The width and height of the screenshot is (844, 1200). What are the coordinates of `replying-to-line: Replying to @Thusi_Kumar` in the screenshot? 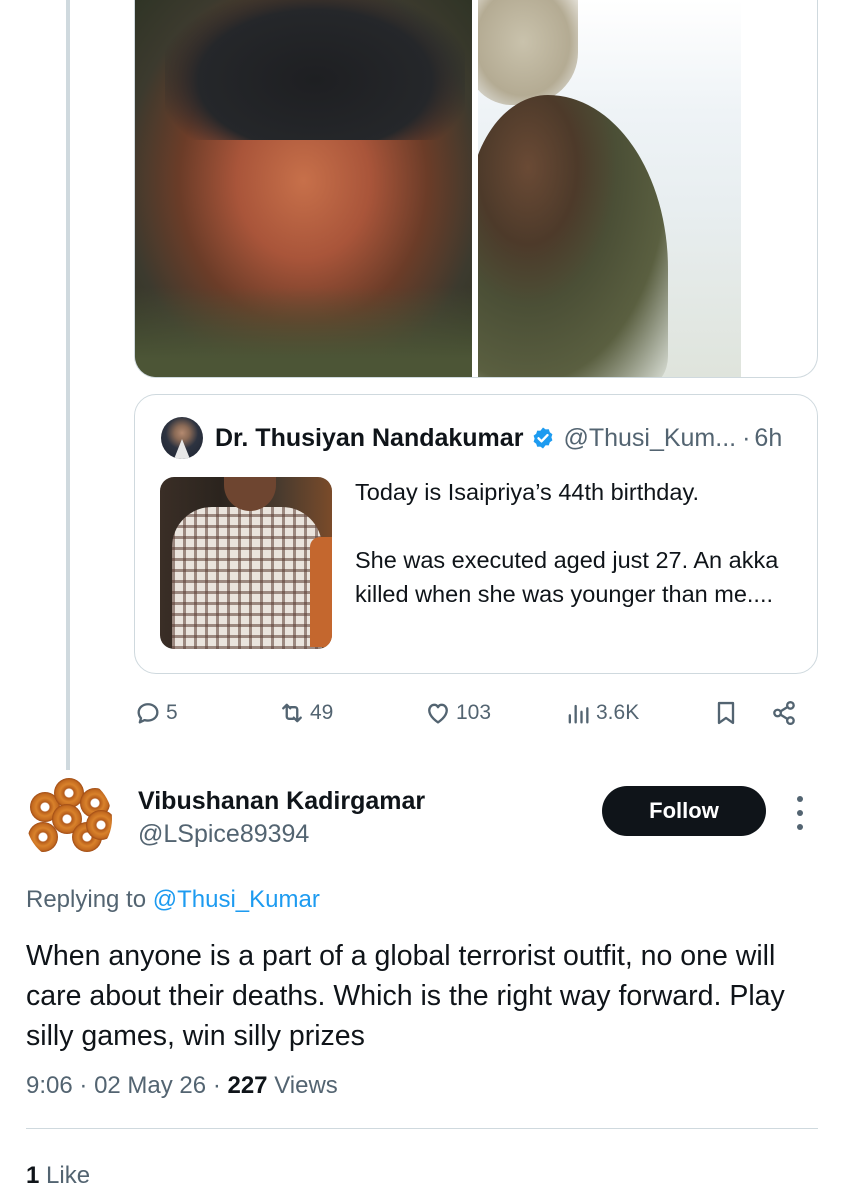 It's located at (173, 900).